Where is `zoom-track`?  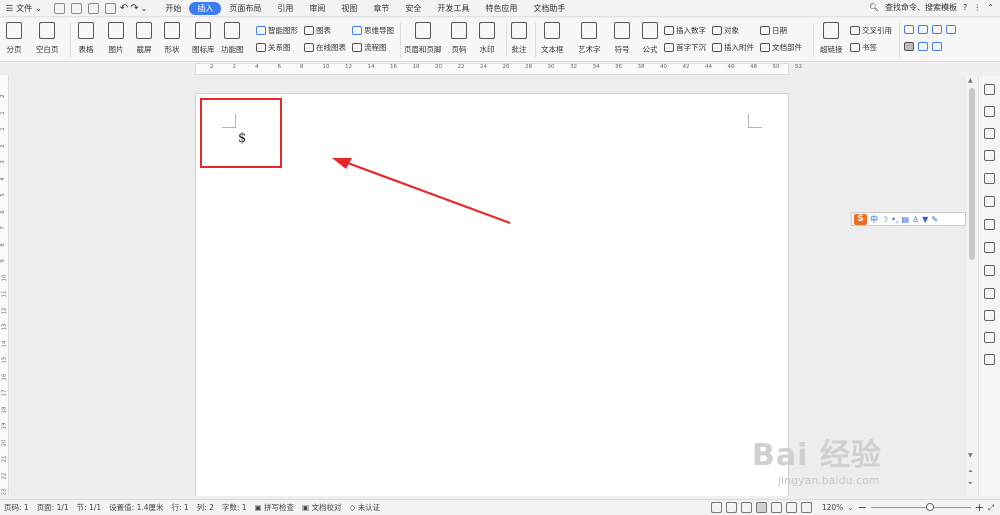 zoom-track is located at coordinates (920, 507).